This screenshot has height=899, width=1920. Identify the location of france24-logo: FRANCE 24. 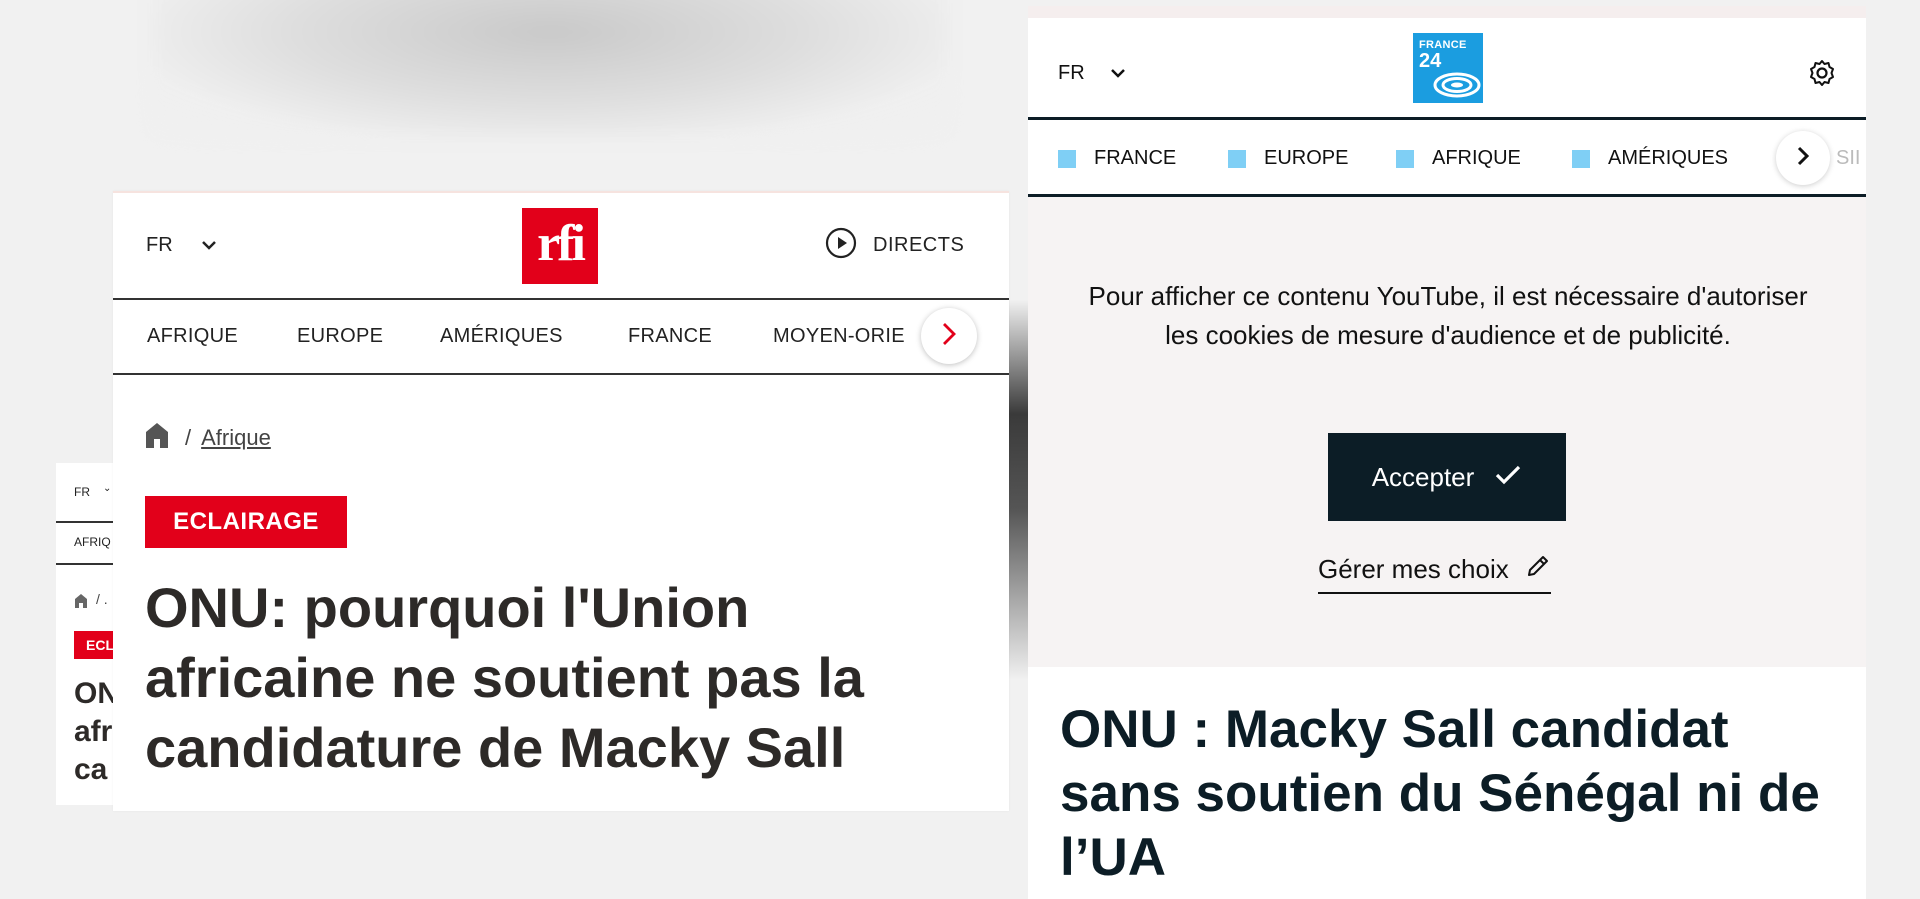
(1448, 68).